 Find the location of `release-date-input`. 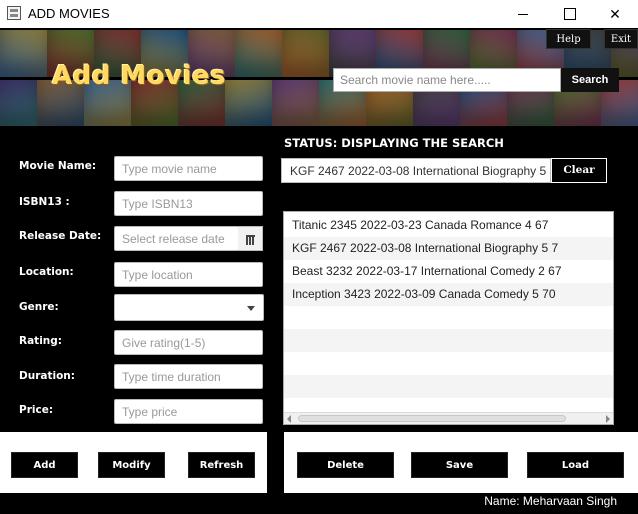

release-date-input is located at coordinates (176, 238).